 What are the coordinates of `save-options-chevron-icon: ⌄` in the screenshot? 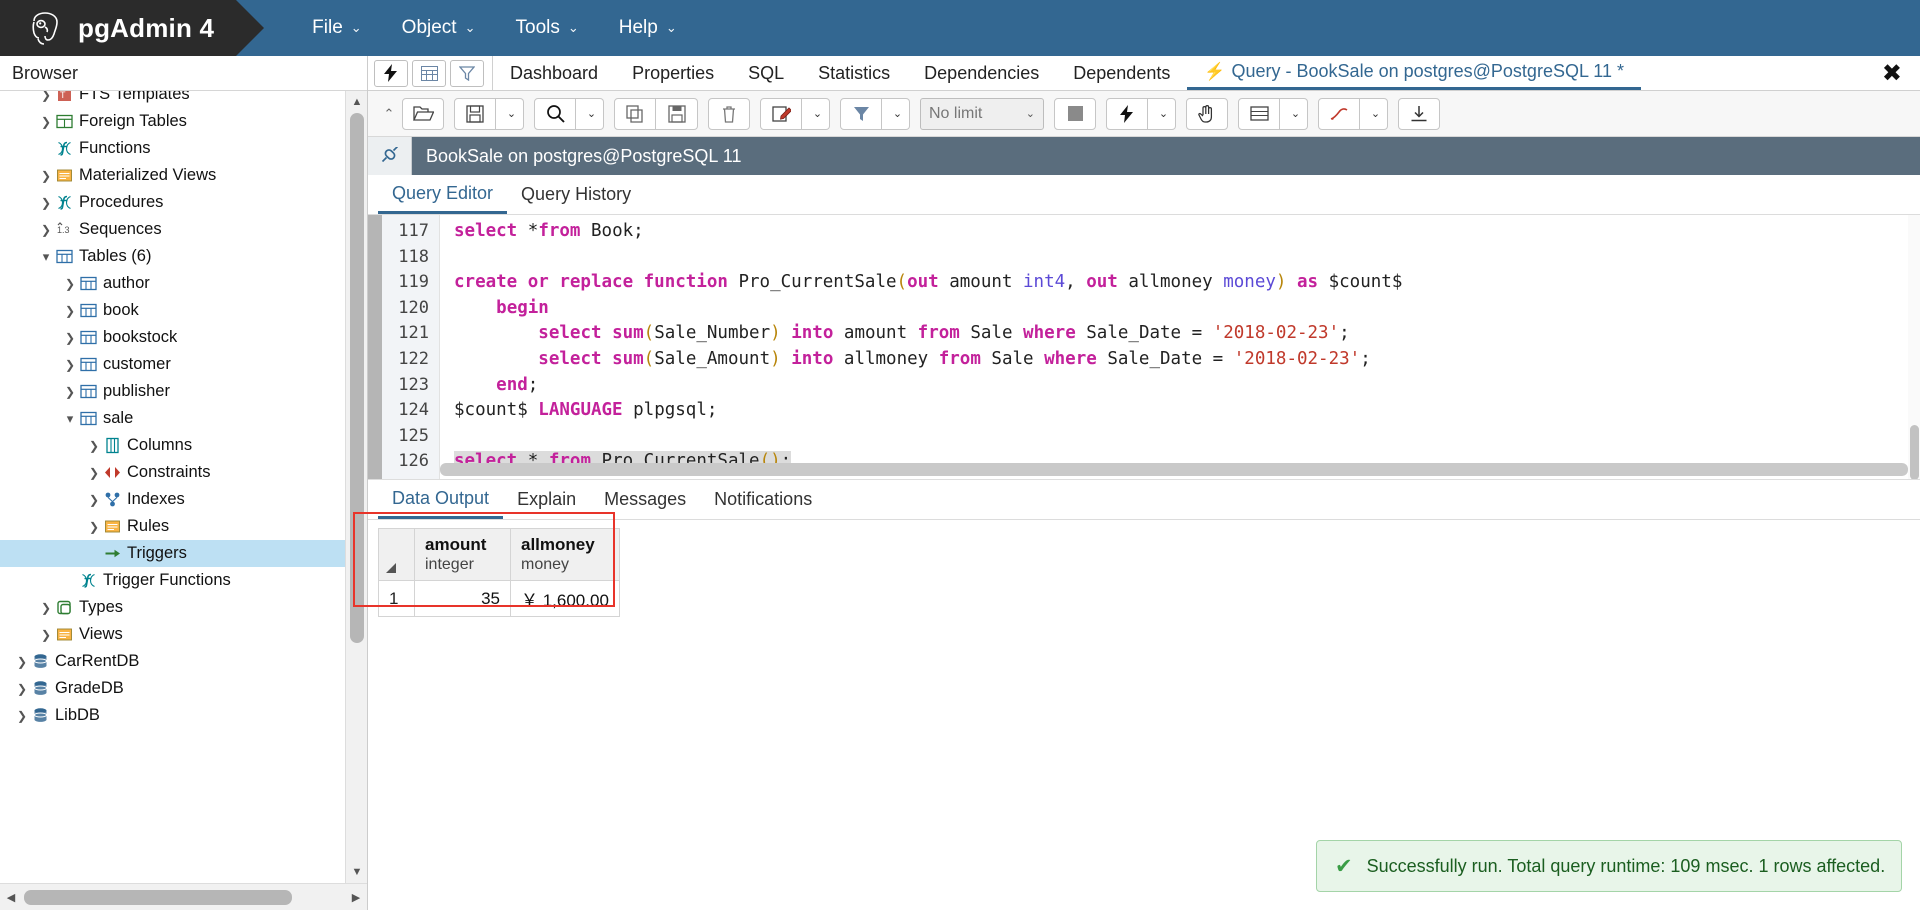 It's located at (510, 113).